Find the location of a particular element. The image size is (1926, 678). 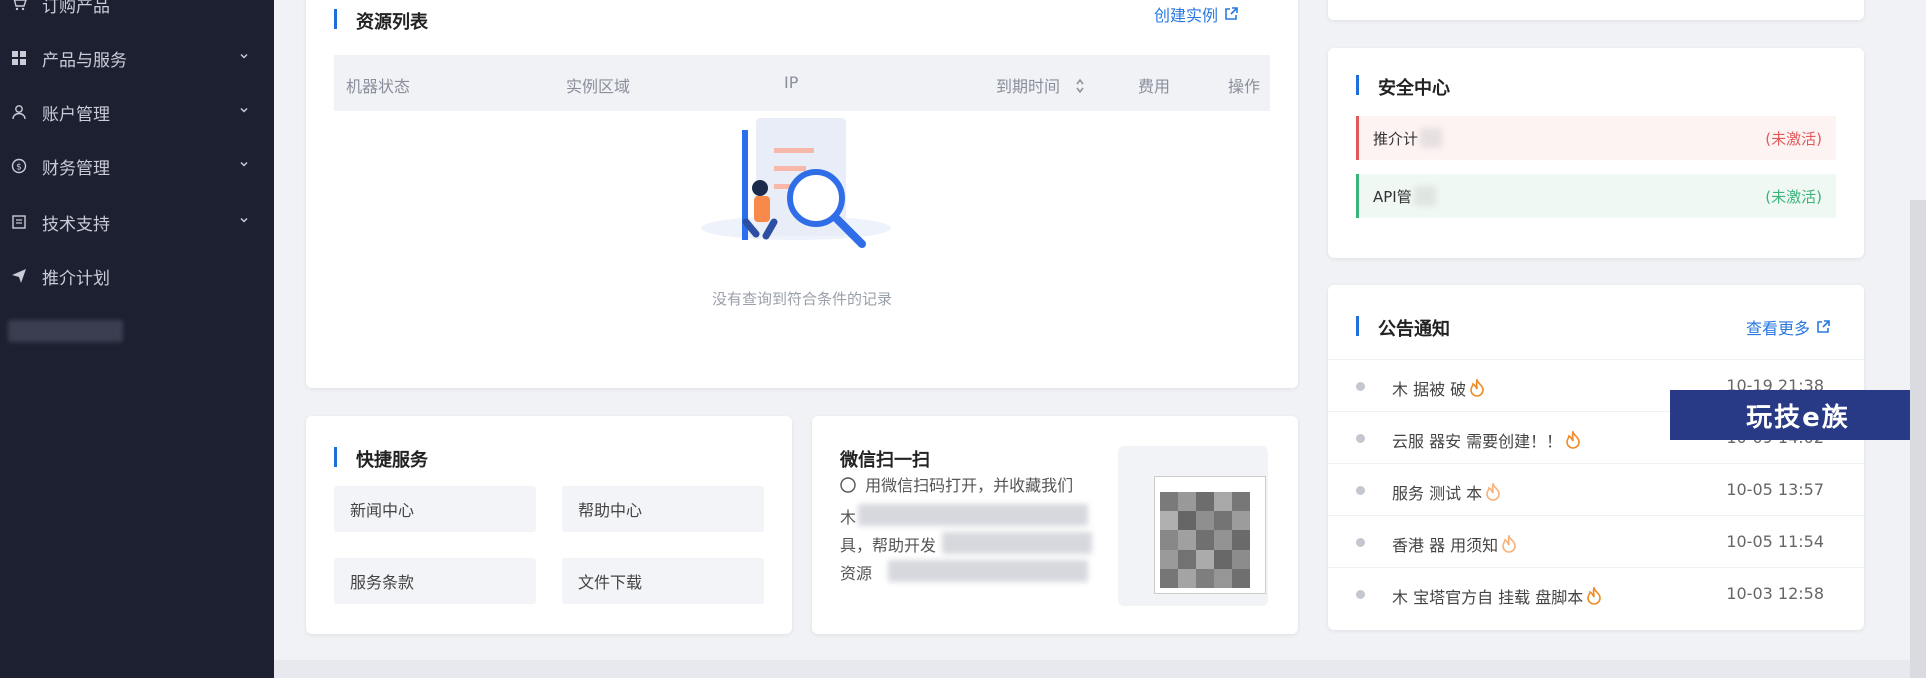

sidebar: 订购产品 产品与服务 账户管理 $ 财务管理 技术支持 推介计划 is located at coordinates (137, 339).